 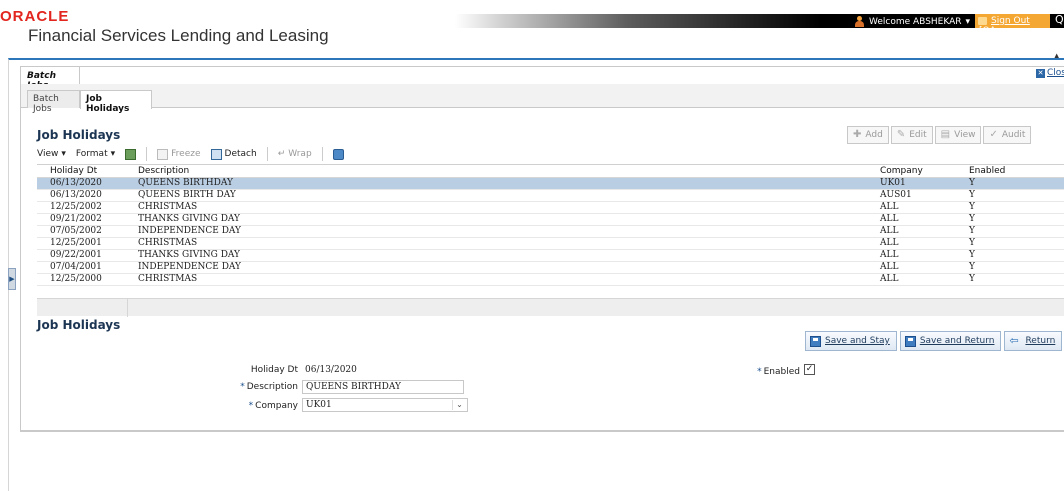 I want to click on edit-button: ✎ Edit, so click(x=911, y=135).